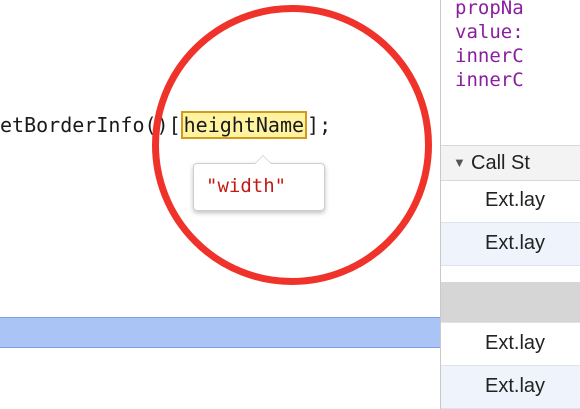  What do you see at coordinates (246, 186) in the screenshot?
I see `tooltip-value: "width"` at bounding box center [246, 186].